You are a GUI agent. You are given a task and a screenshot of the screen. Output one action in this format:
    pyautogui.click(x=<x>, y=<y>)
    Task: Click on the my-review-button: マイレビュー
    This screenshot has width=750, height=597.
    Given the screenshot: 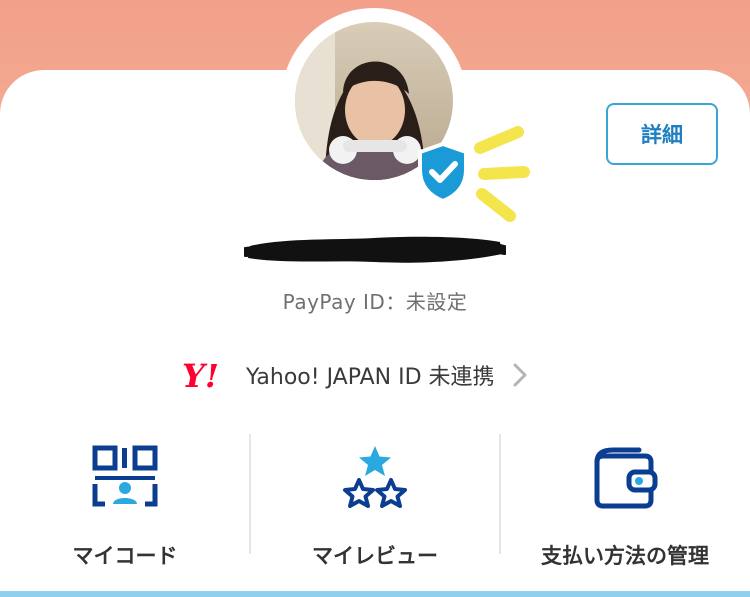 What is the action you would take?
    pyautogui.click(x=375, y=505)
    